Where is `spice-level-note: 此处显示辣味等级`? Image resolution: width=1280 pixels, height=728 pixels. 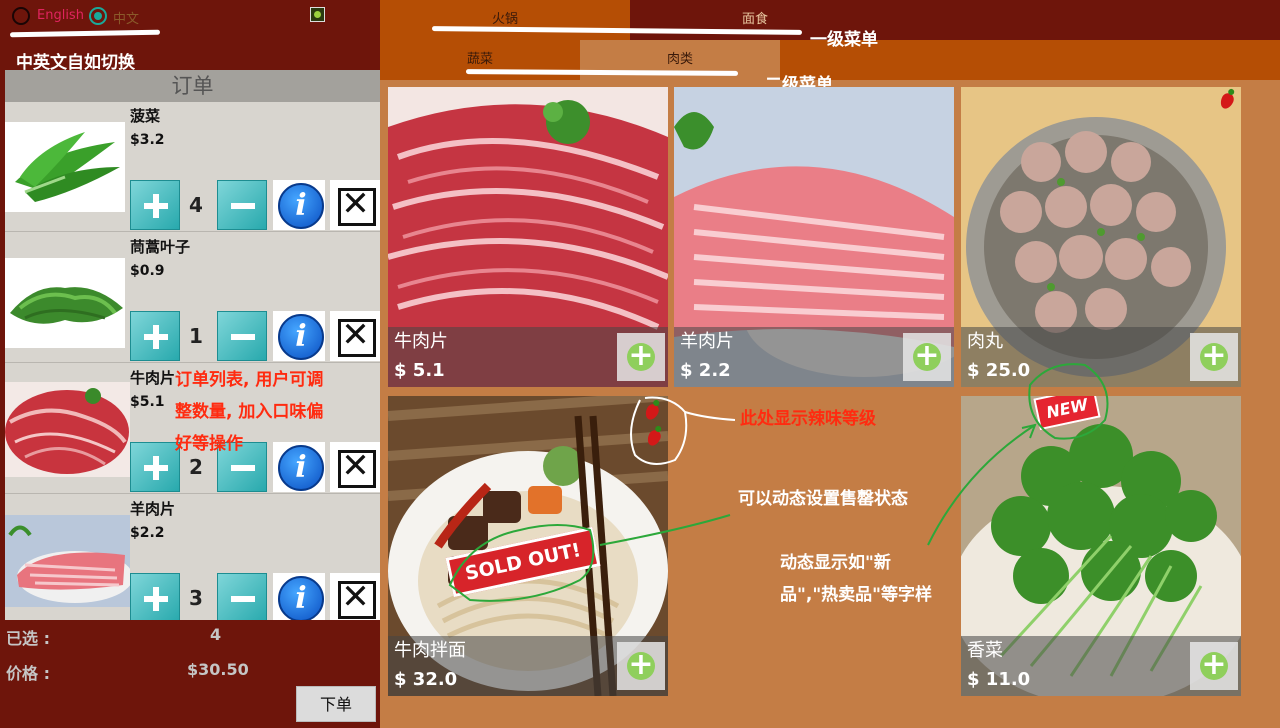 spice-level-note: 此处显示辣味等级 is located at coordinates (808, 419).